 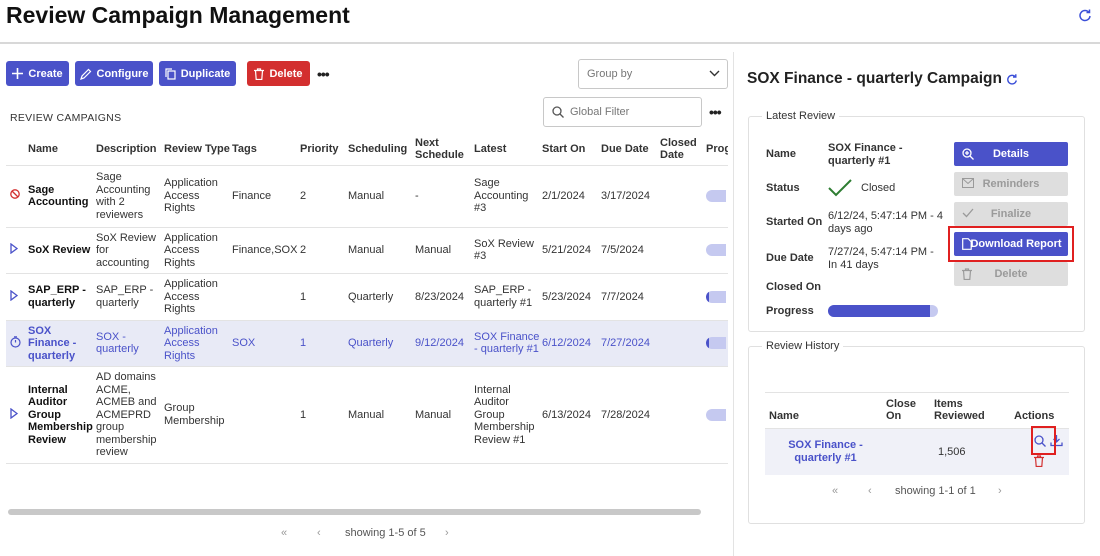 What do you see at coordinates (825, 451) in the screenshot?
I see `history-name: SOX Finance - quarterly #1` at bounding box center [825, 451].